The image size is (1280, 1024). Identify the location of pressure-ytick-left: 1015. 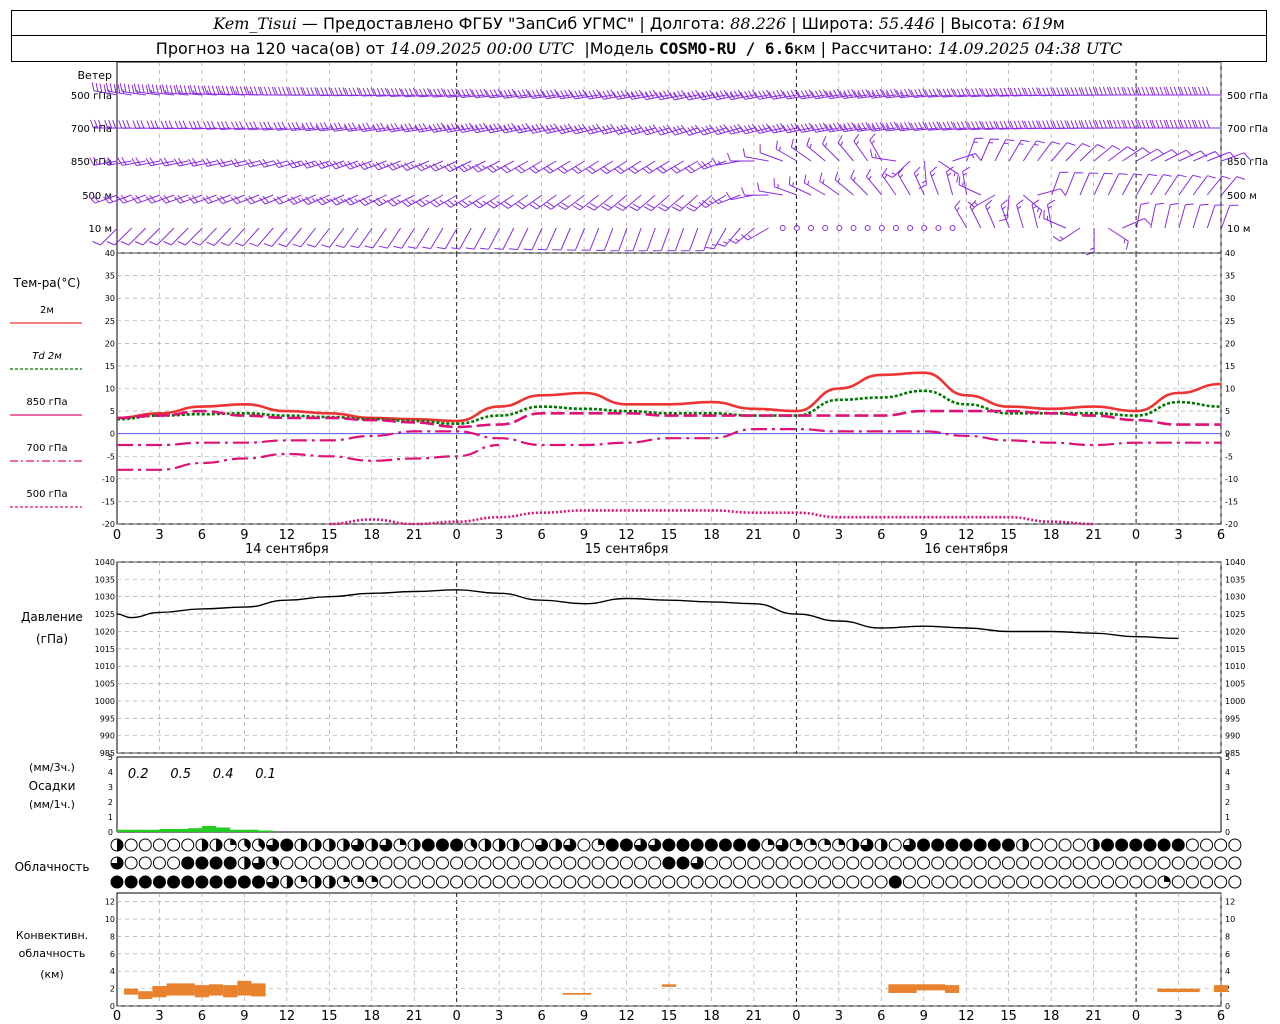
(105, 649).